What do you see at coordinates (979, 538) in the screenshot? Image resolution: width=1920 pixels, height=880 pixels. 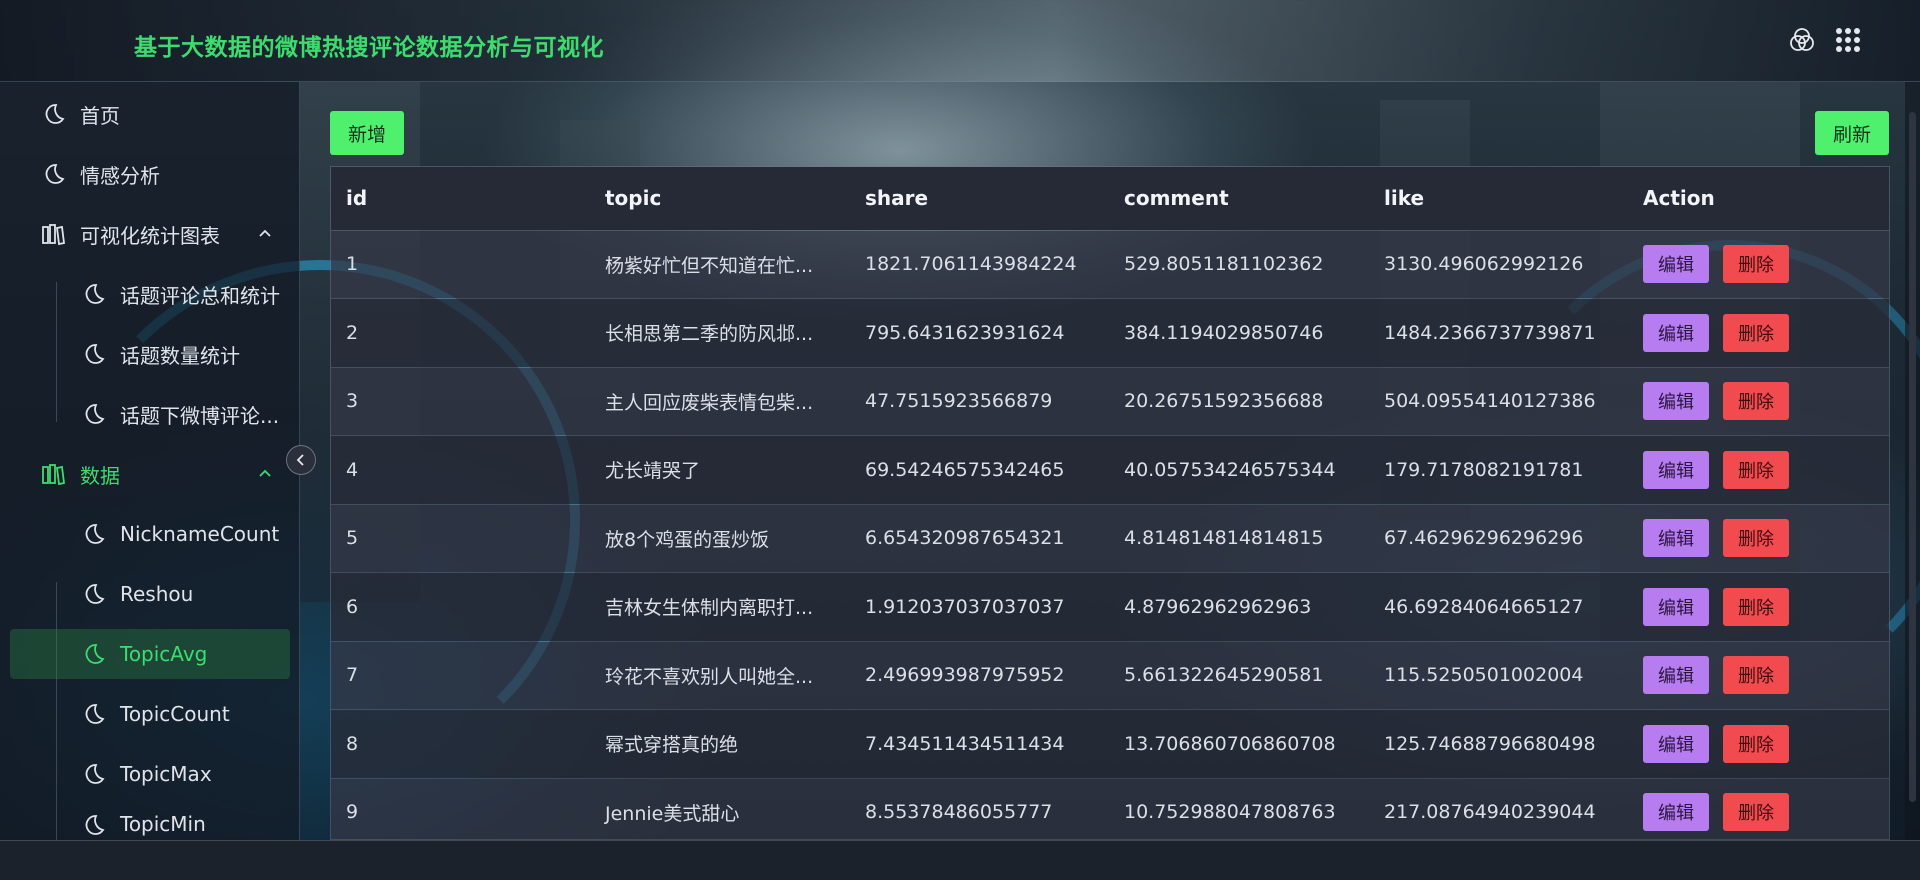 I see `cell-share: 6.654320987654321` at bounding box center [979, 538].